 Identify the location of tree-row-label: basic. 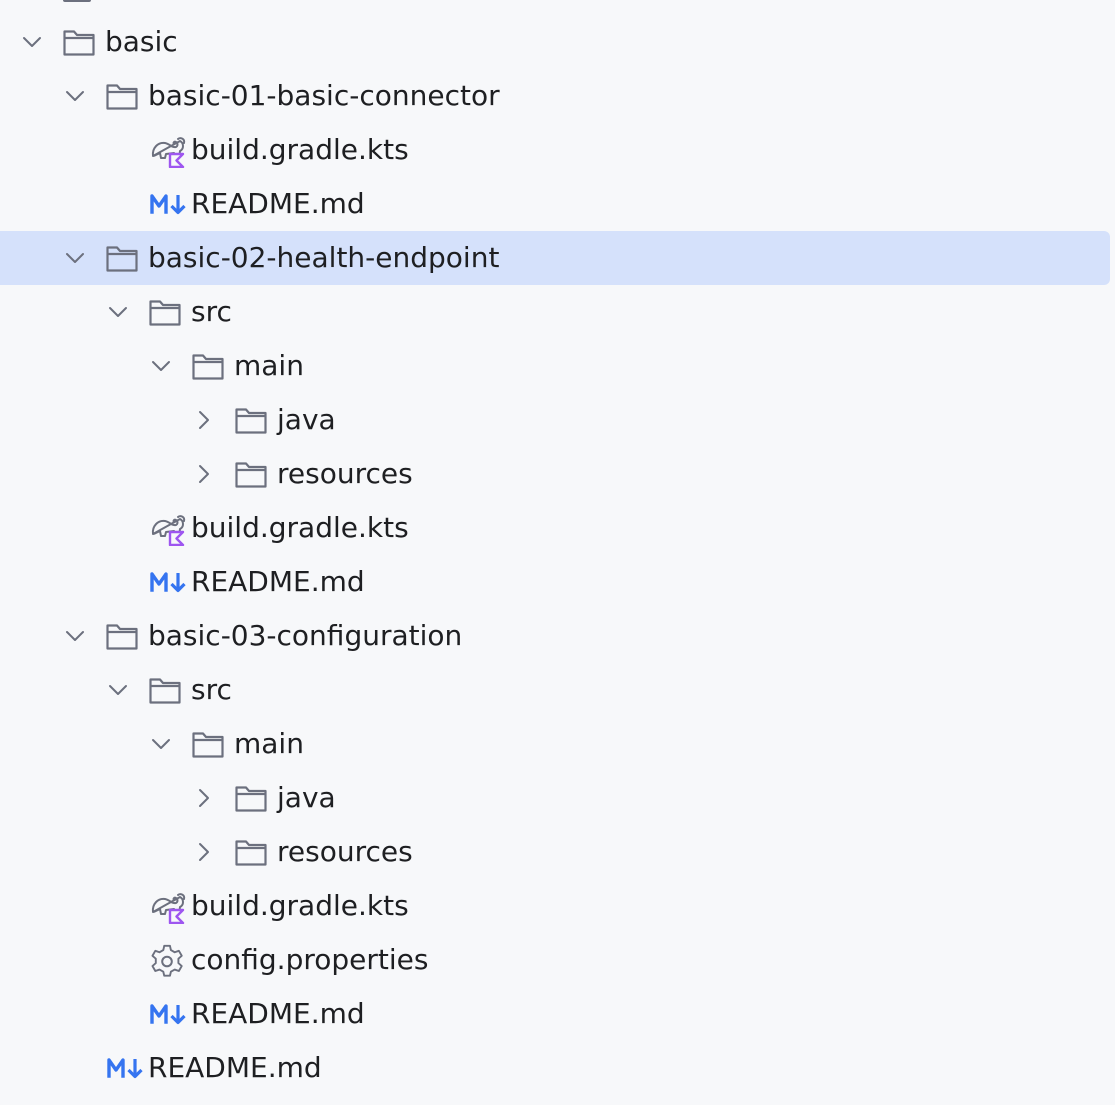
(141, 41).